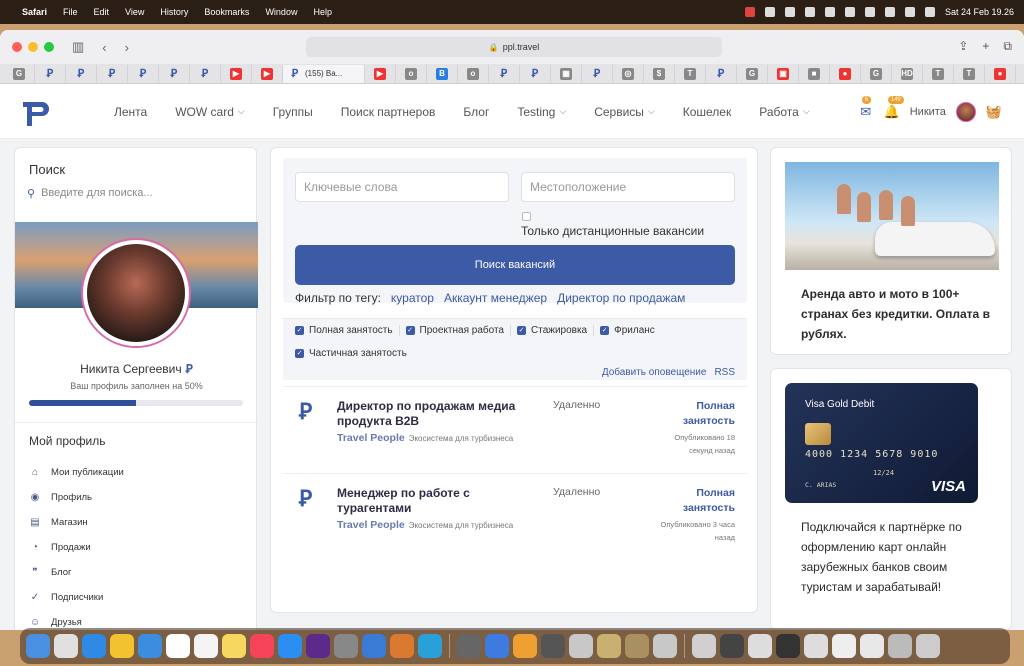 The width and height of the screenshot is (1024, 666). Describe the element at coordinates (894, 107) in the screenshot. I see `notifications-button: 🔔 149` at that location.